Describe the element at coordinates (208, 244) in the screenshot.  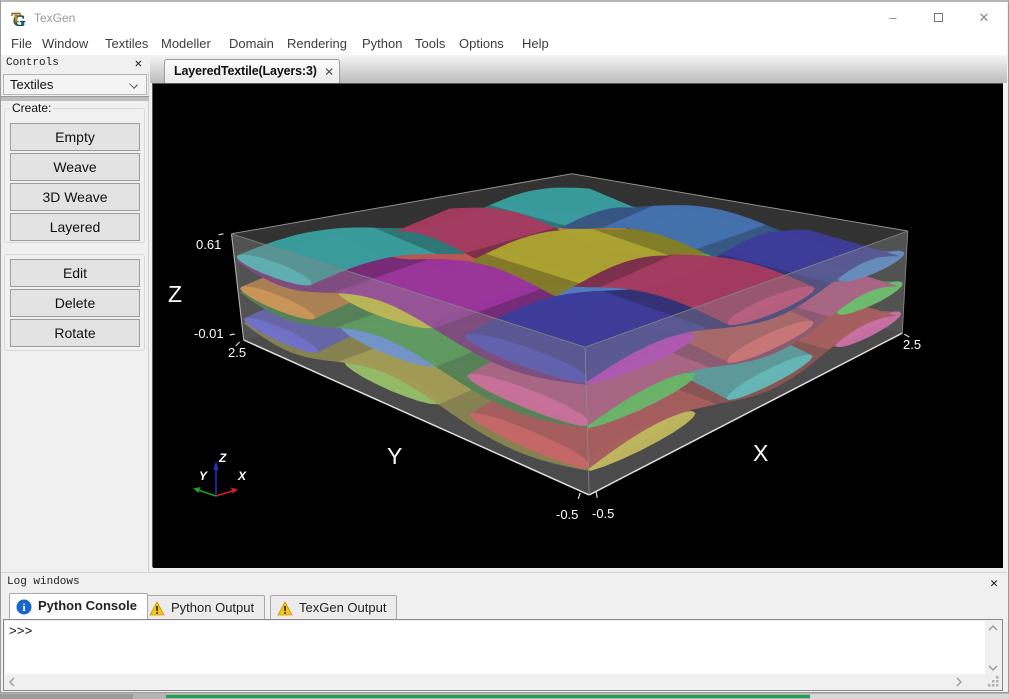
I see `svg-text: 0.61` at that location.